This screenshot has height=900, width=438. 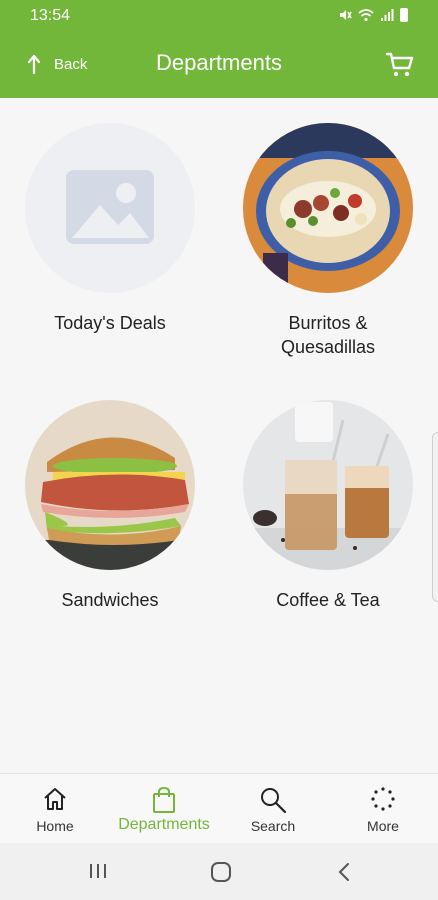 What do you see at coordinates (55, 799) in the screenshot?
I see `home-icon` at bounding box center [55, 799].